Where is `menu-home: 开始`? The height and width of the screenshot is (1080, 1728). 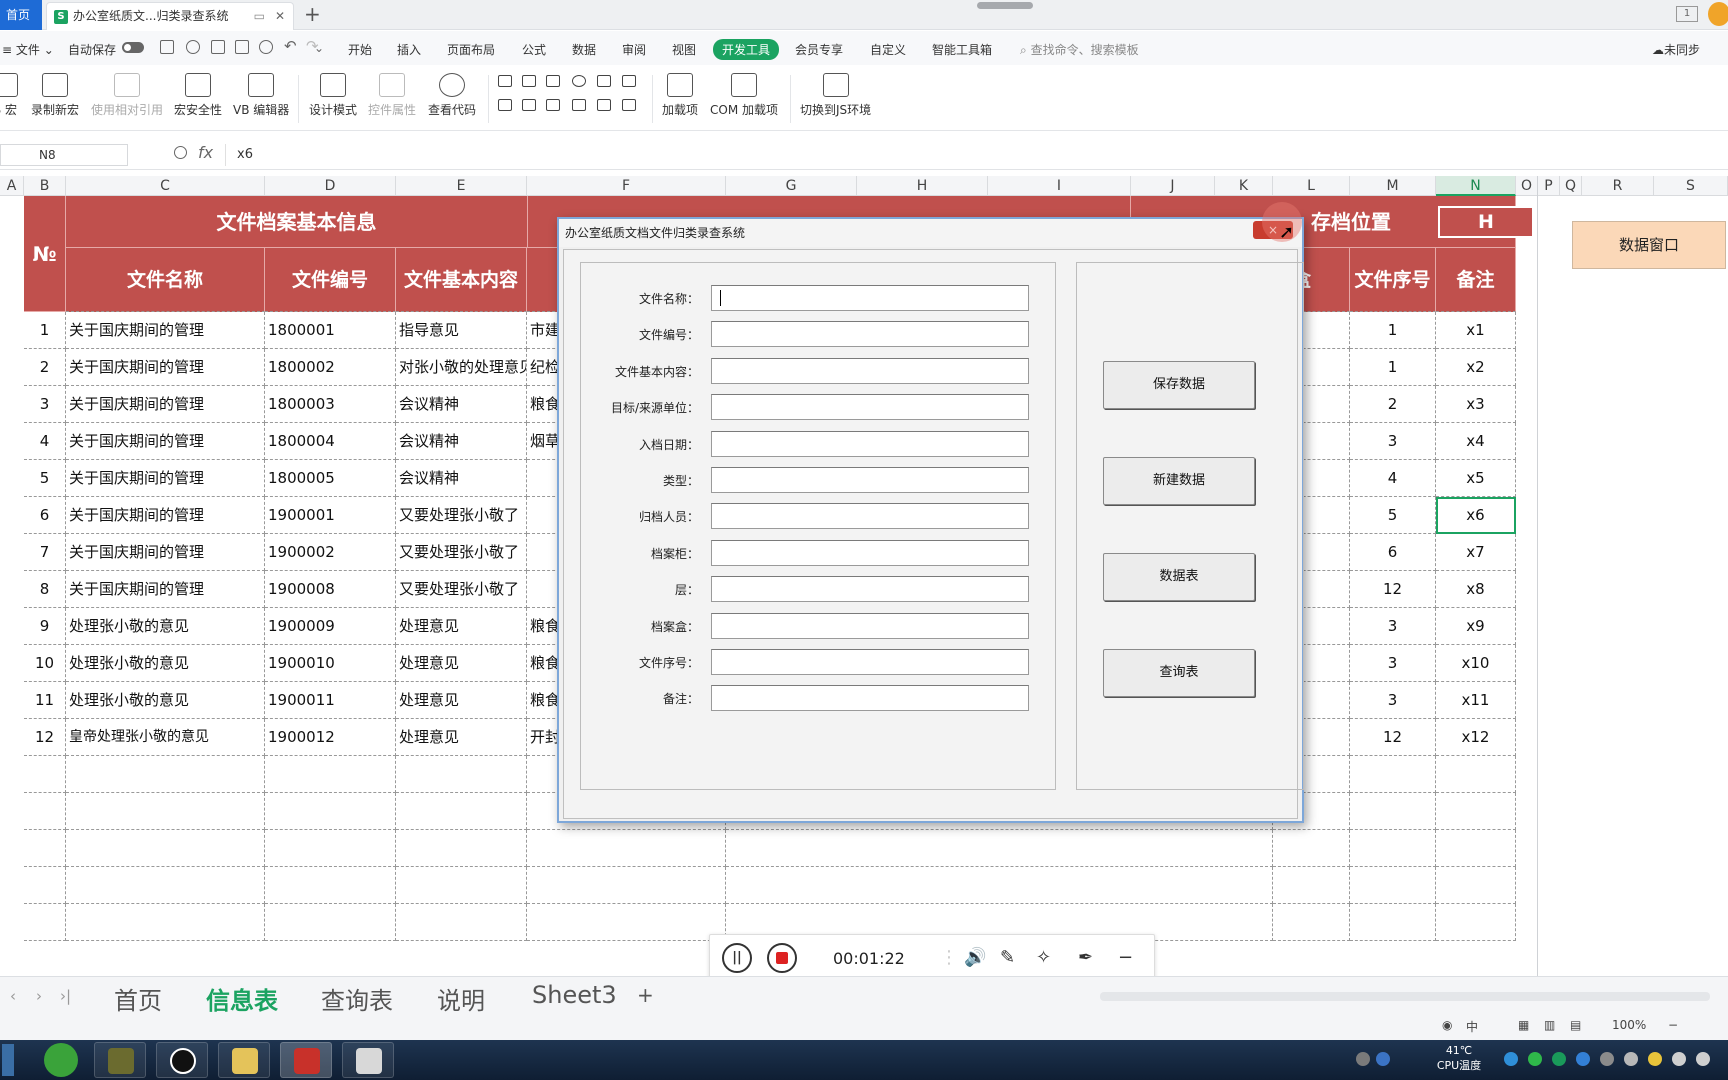 menu-home: 开始 is located at coordinates (360, 49).